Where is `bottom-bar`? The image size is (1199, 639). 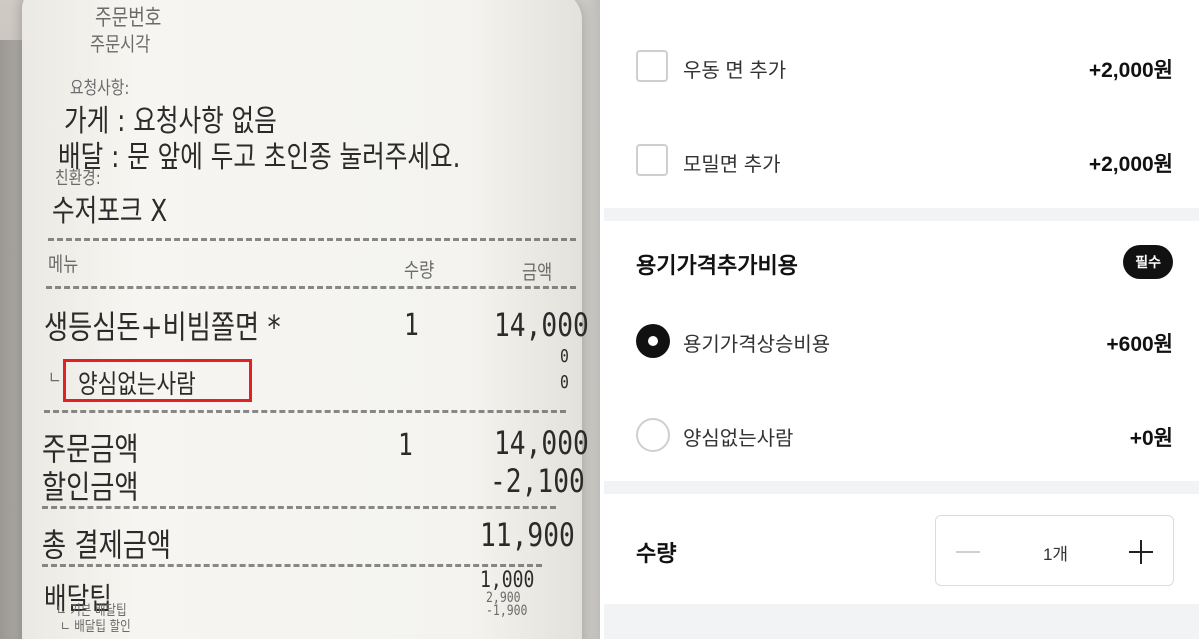 bottom-bar is located at coordinates (901, 621).